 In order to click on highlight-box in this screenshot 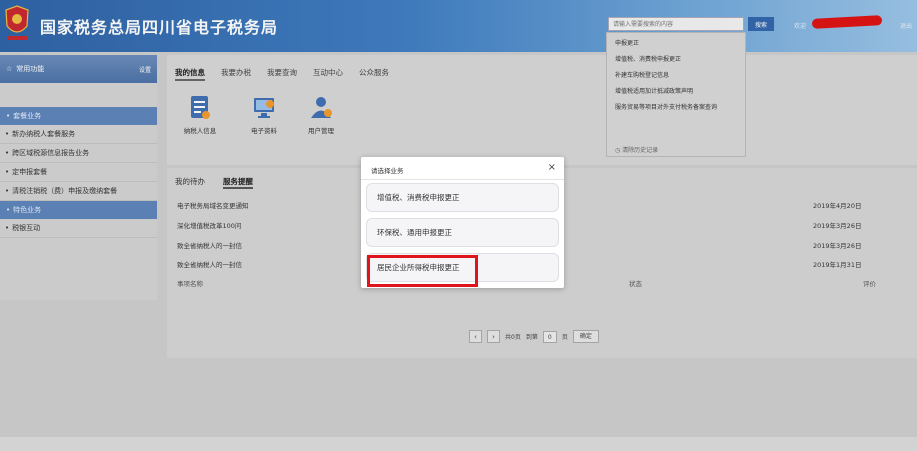, I will do `click(422, 271)`.